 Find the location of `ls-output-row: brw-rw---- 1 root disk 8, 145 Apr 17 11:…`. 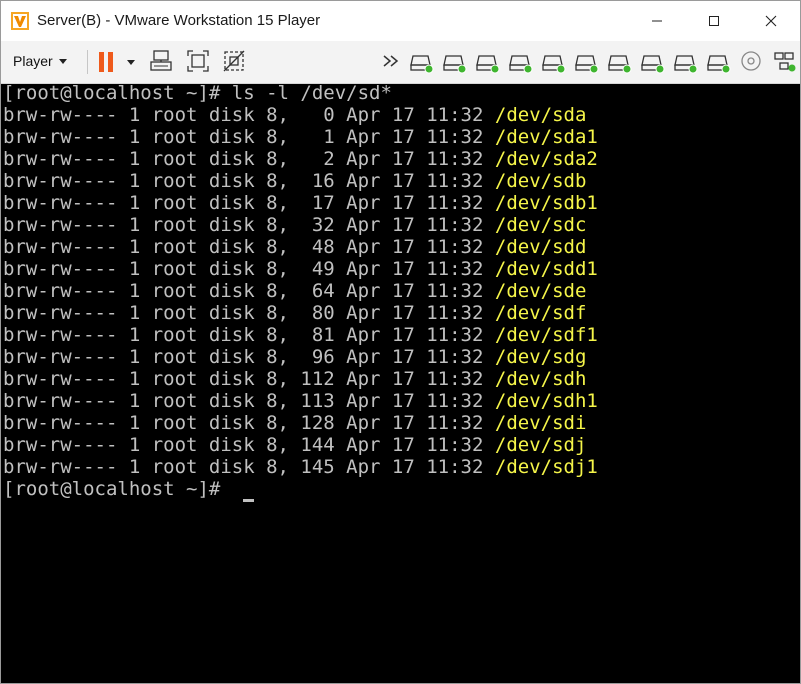

ls-output-row: brw-rw---- 1 root disk 8, 145 Apr 17 11:… is located at coordinates (300, 467).